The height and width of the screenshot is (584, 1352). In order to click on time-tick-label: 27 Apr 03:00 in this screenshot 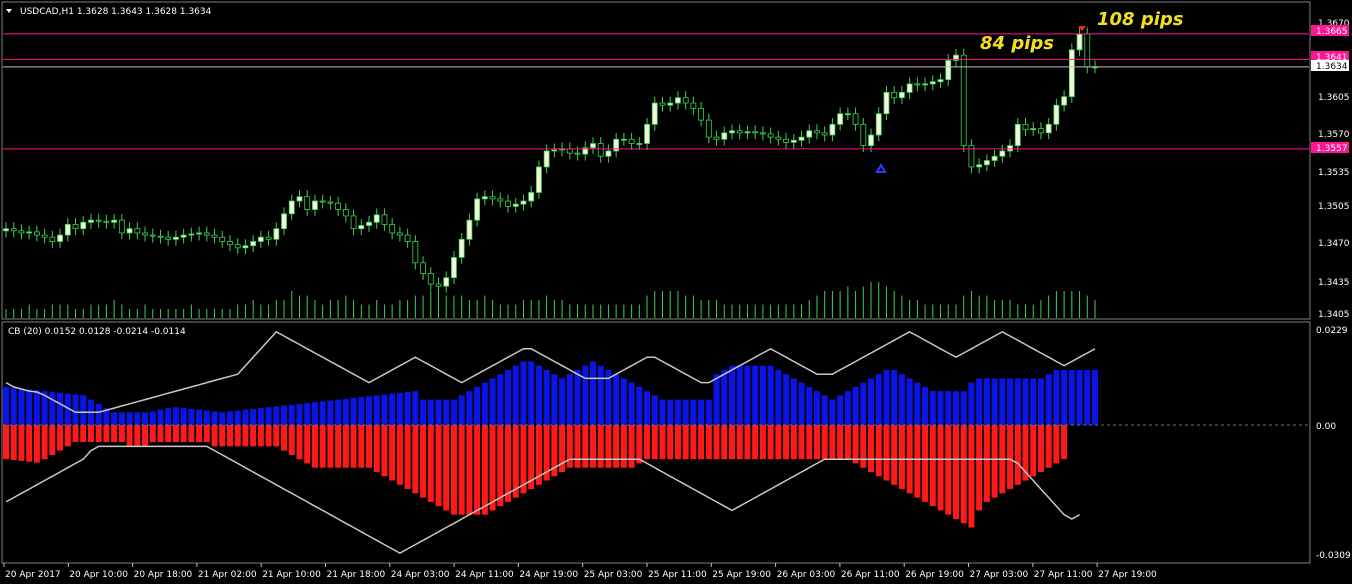, I will do `click(999, 575)`.